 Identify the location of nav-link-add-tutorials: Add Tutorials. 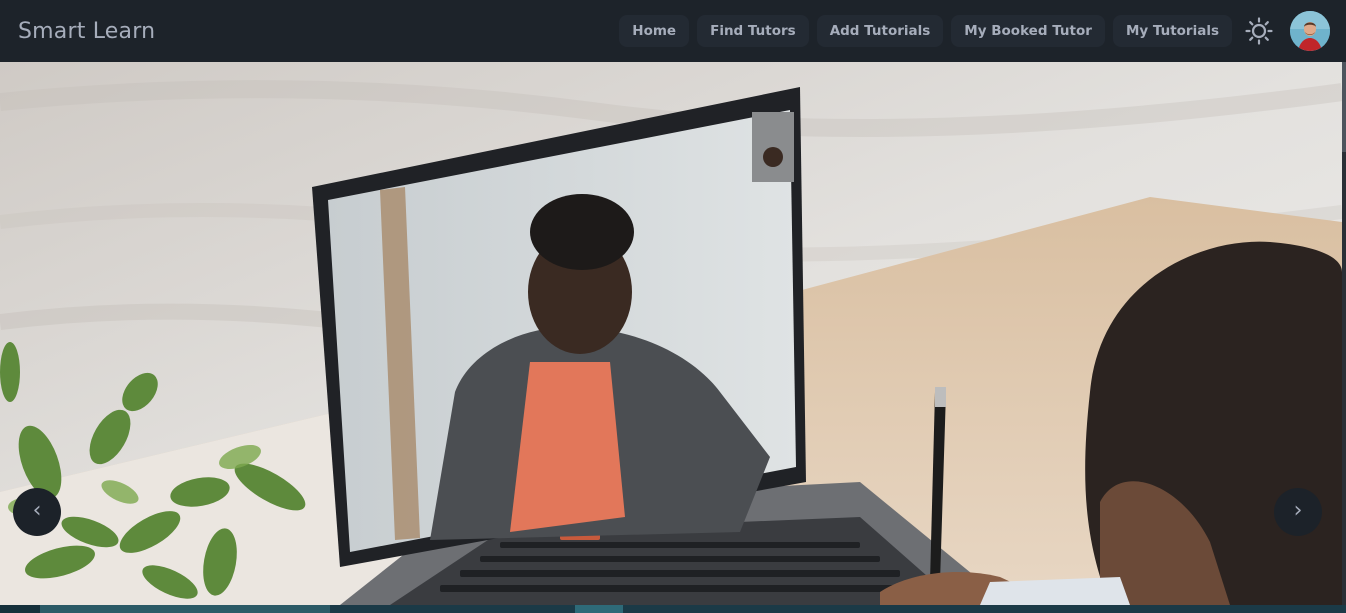
(880, 31).